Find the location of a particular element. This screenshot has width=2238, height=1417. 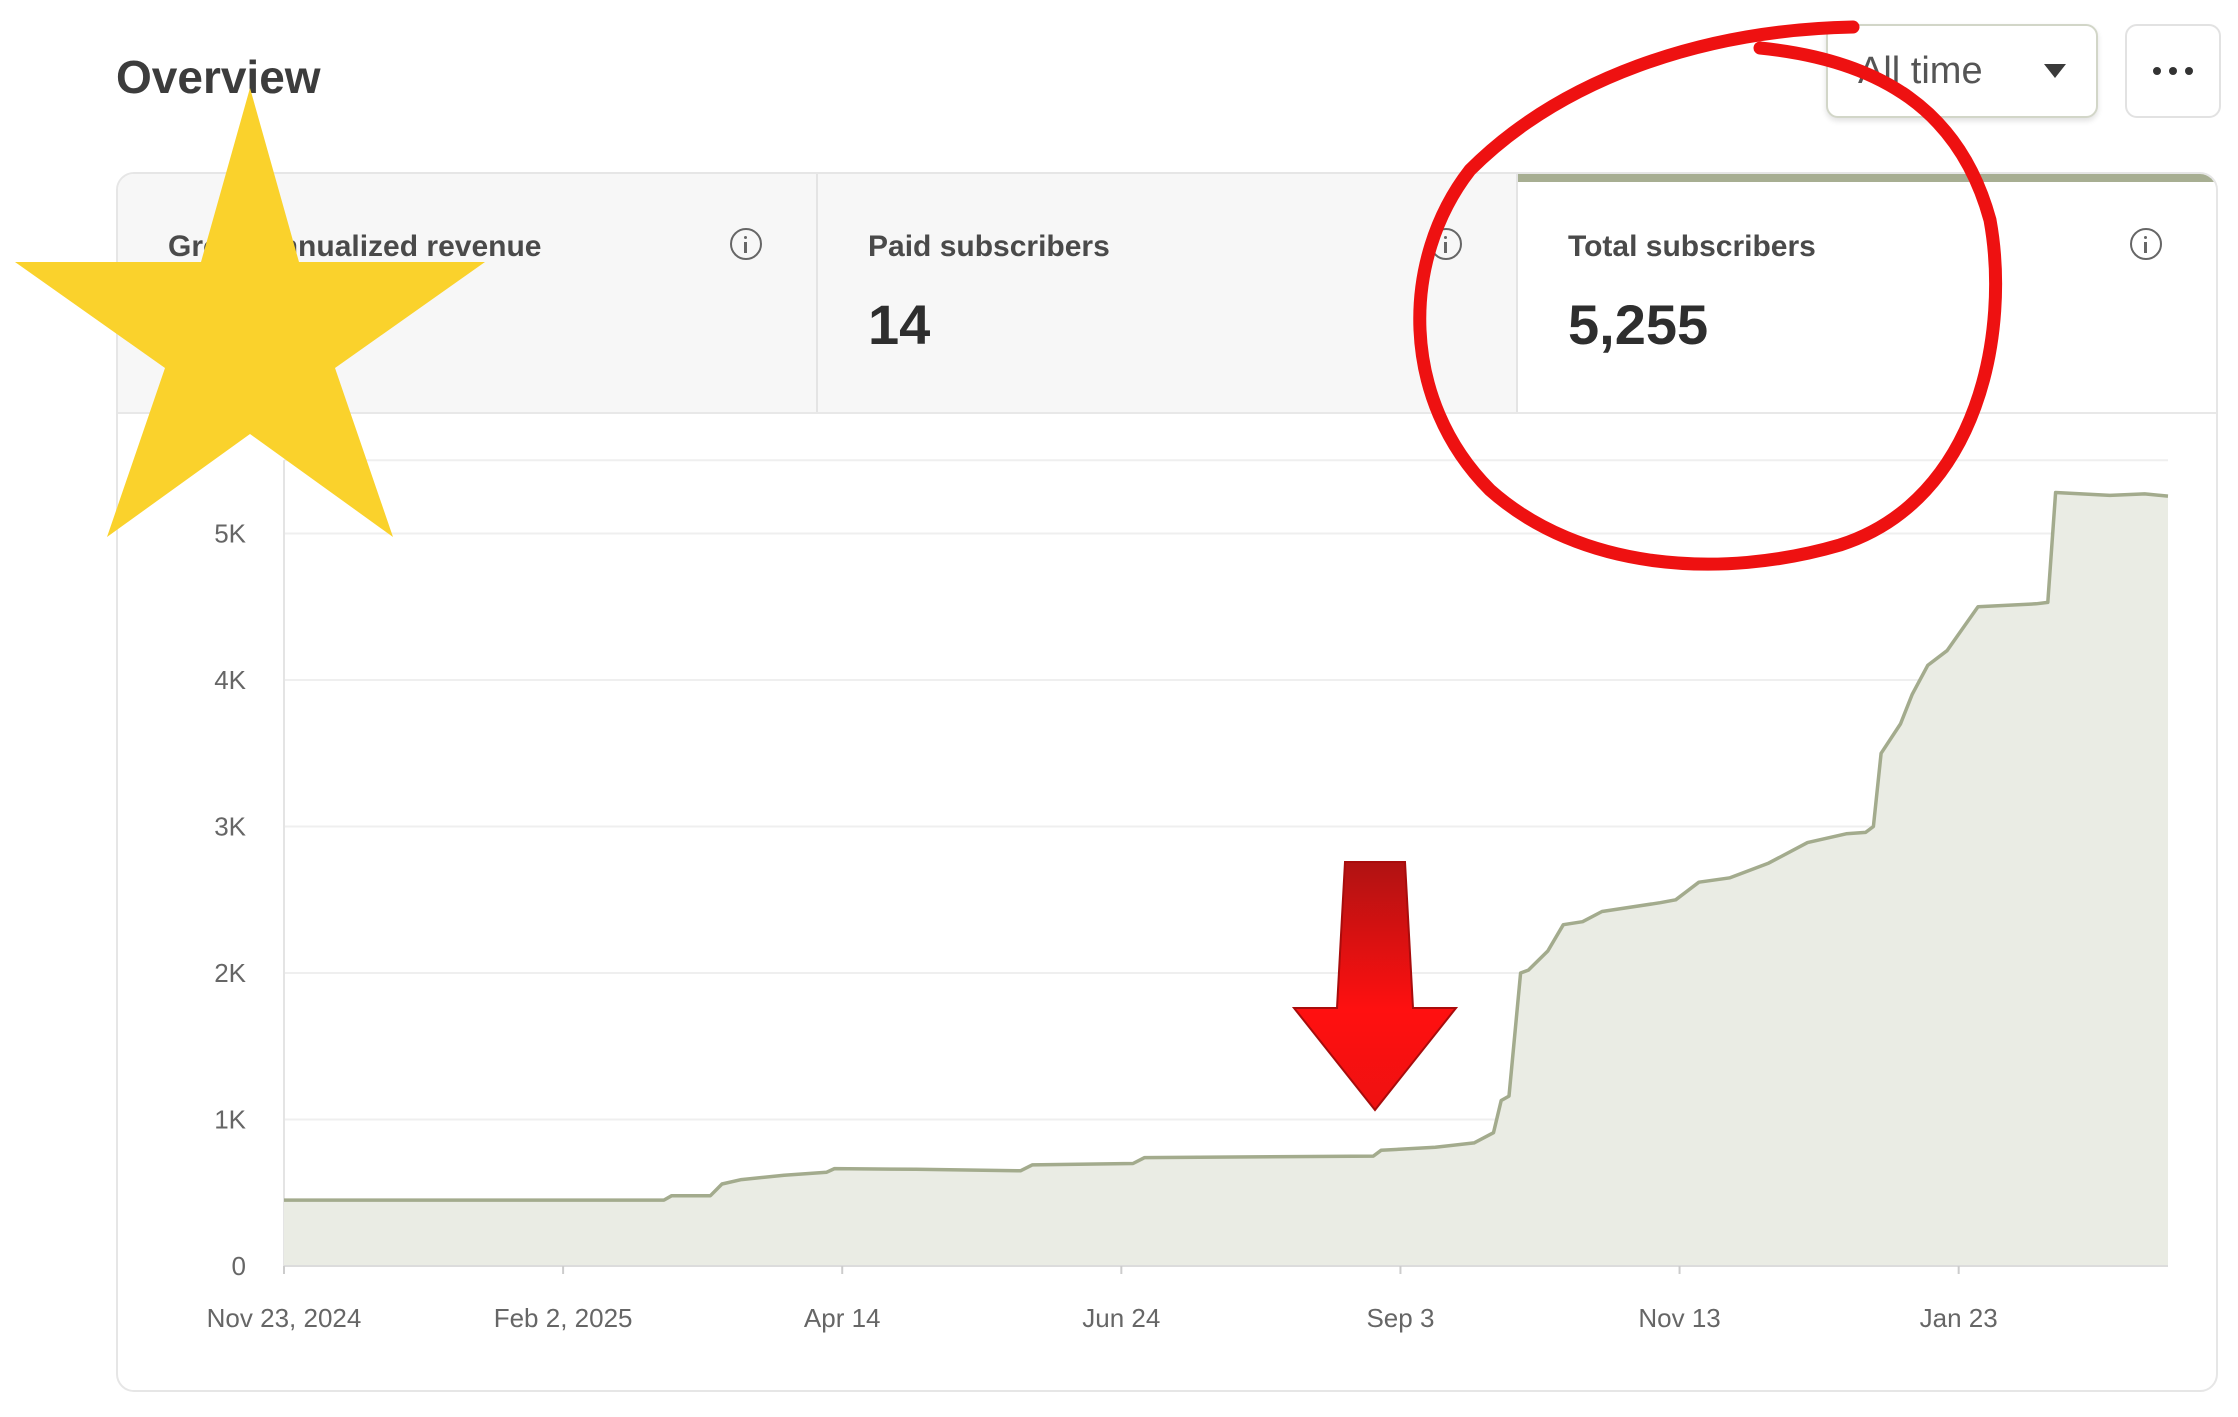

y-tick-label: 4K is located at coordinates (230, 680).